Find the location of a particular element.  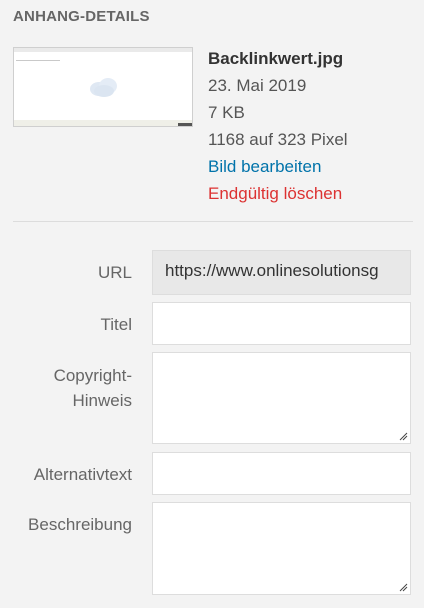

attachment-filename: Backlinkwert.jpg is located at coordinates (276, 58).